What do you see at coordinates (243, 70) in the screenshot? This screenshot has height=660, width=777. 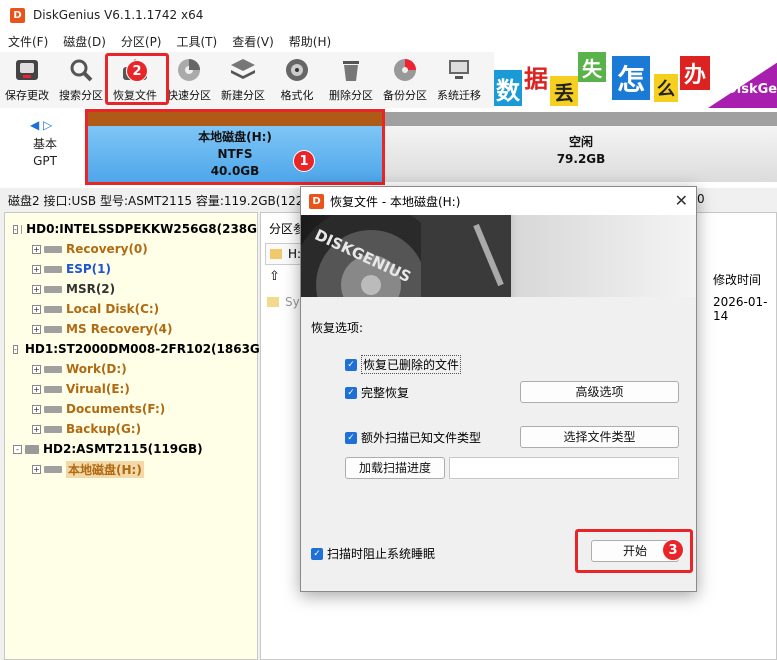 I see `layers-icon` at bounding box center [243, 70].